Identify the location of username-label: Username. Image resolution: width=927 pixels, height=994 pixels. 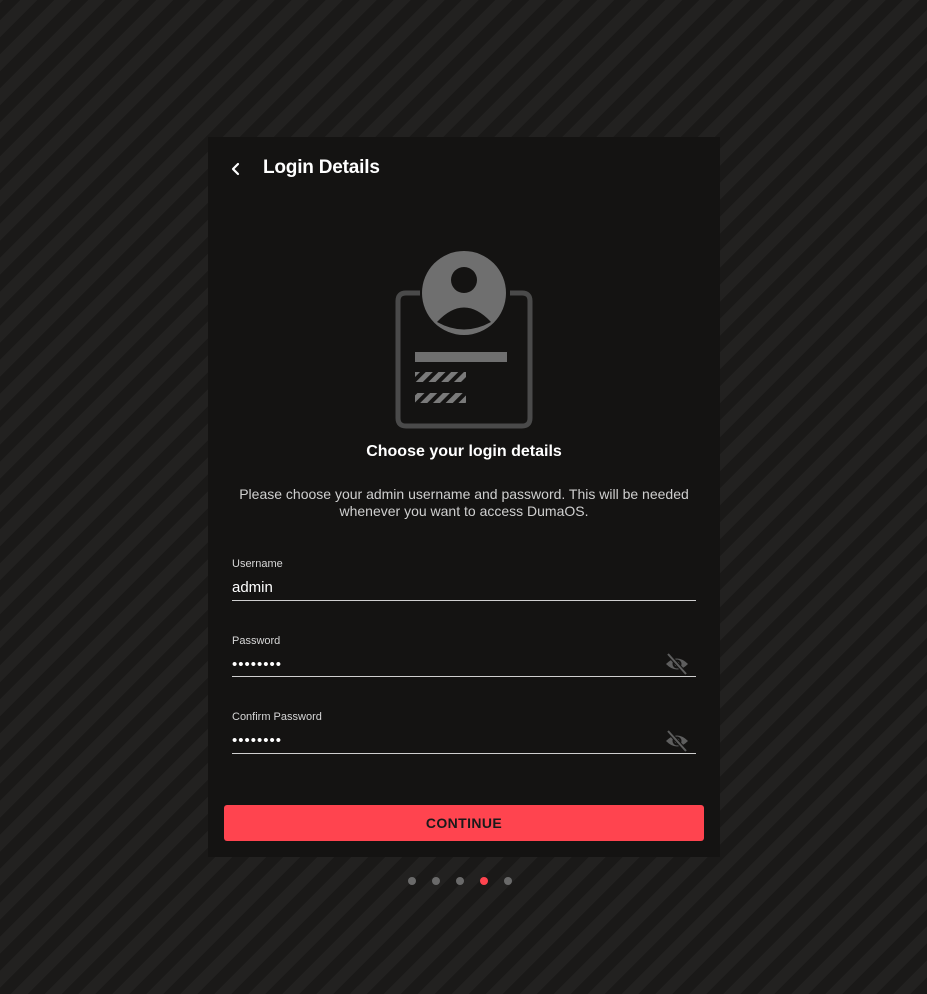
(257, 564).